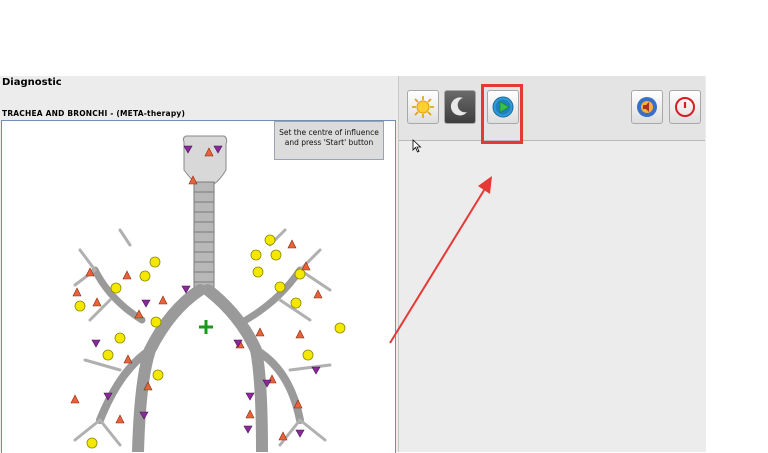 Image resolution: width=768 pixels, height=453 pixels. I want to click on annotation-arrow, so click(440, 260).